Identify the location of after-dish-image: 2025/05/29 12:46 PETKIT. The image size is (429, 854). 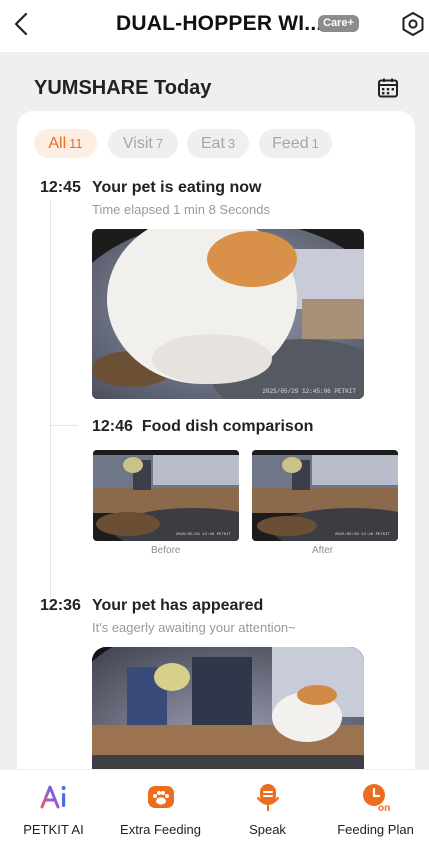
(325, 495).